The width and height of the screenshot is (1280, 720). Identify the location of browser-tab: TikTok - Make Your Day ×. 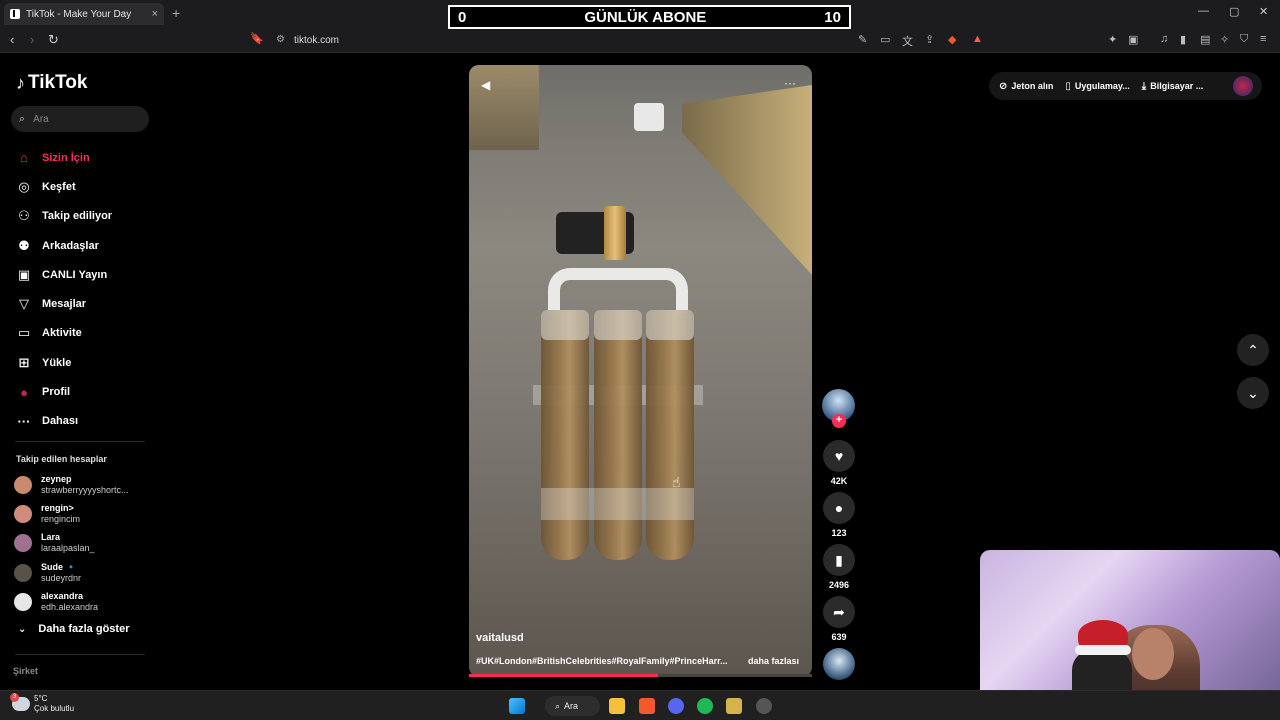
(84, 14).